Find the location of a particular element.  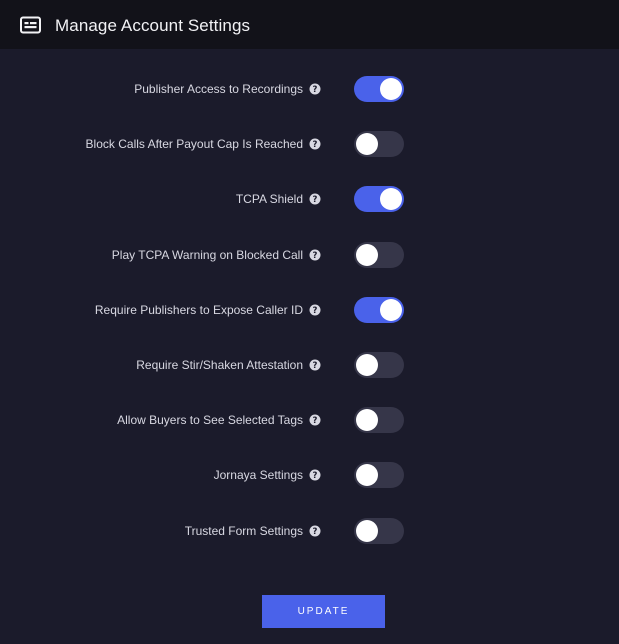

setting-row: Require Stir/Shaken Attestation? is located at coordinates (309, 365).